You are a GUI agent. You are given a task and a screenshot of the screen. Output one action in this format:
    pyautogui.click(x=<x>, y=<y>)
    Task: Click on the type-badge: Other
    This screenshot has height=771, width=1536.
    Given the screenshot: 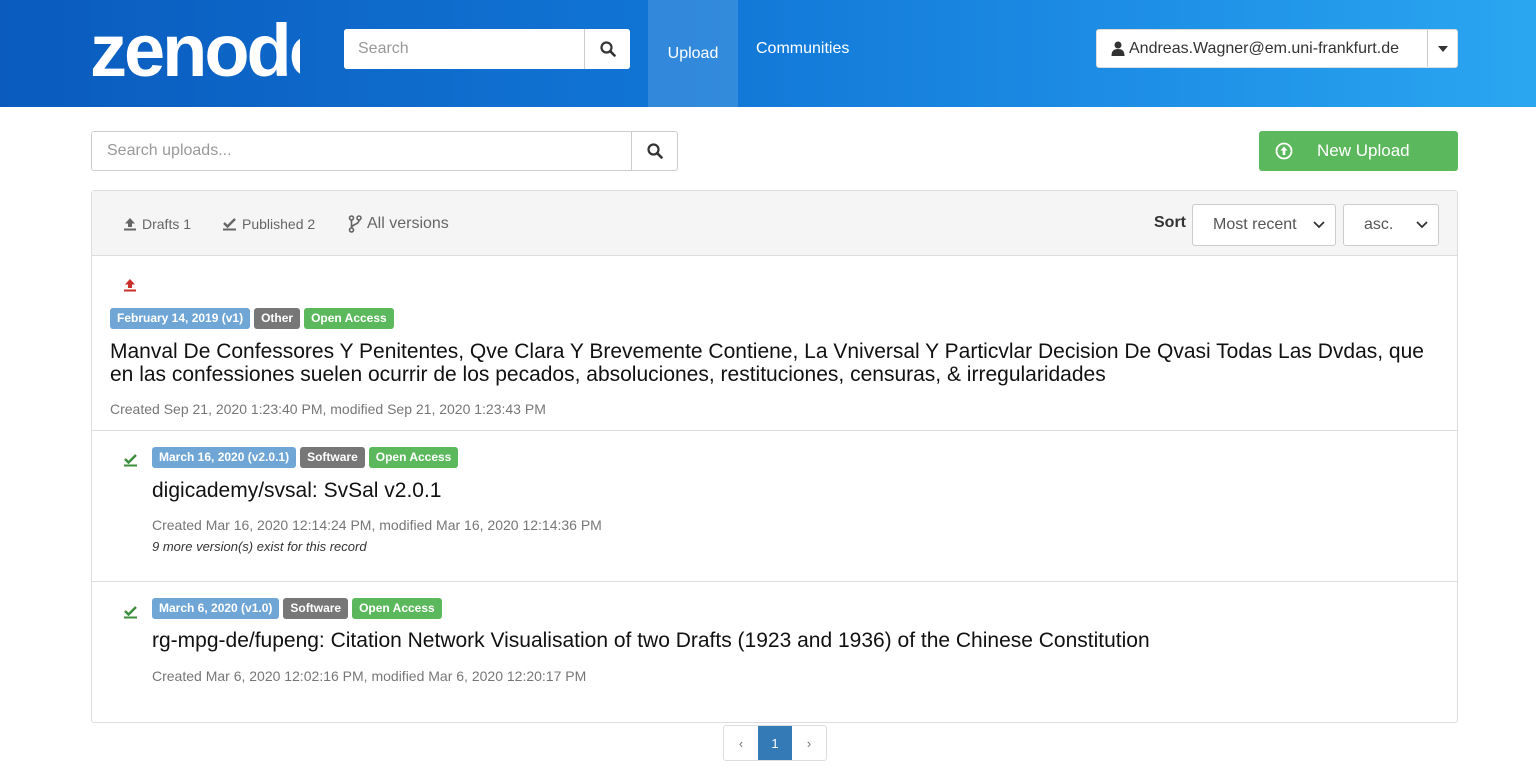 What is the action you would take?
    pyautogui.click(x=277, y=318)
    